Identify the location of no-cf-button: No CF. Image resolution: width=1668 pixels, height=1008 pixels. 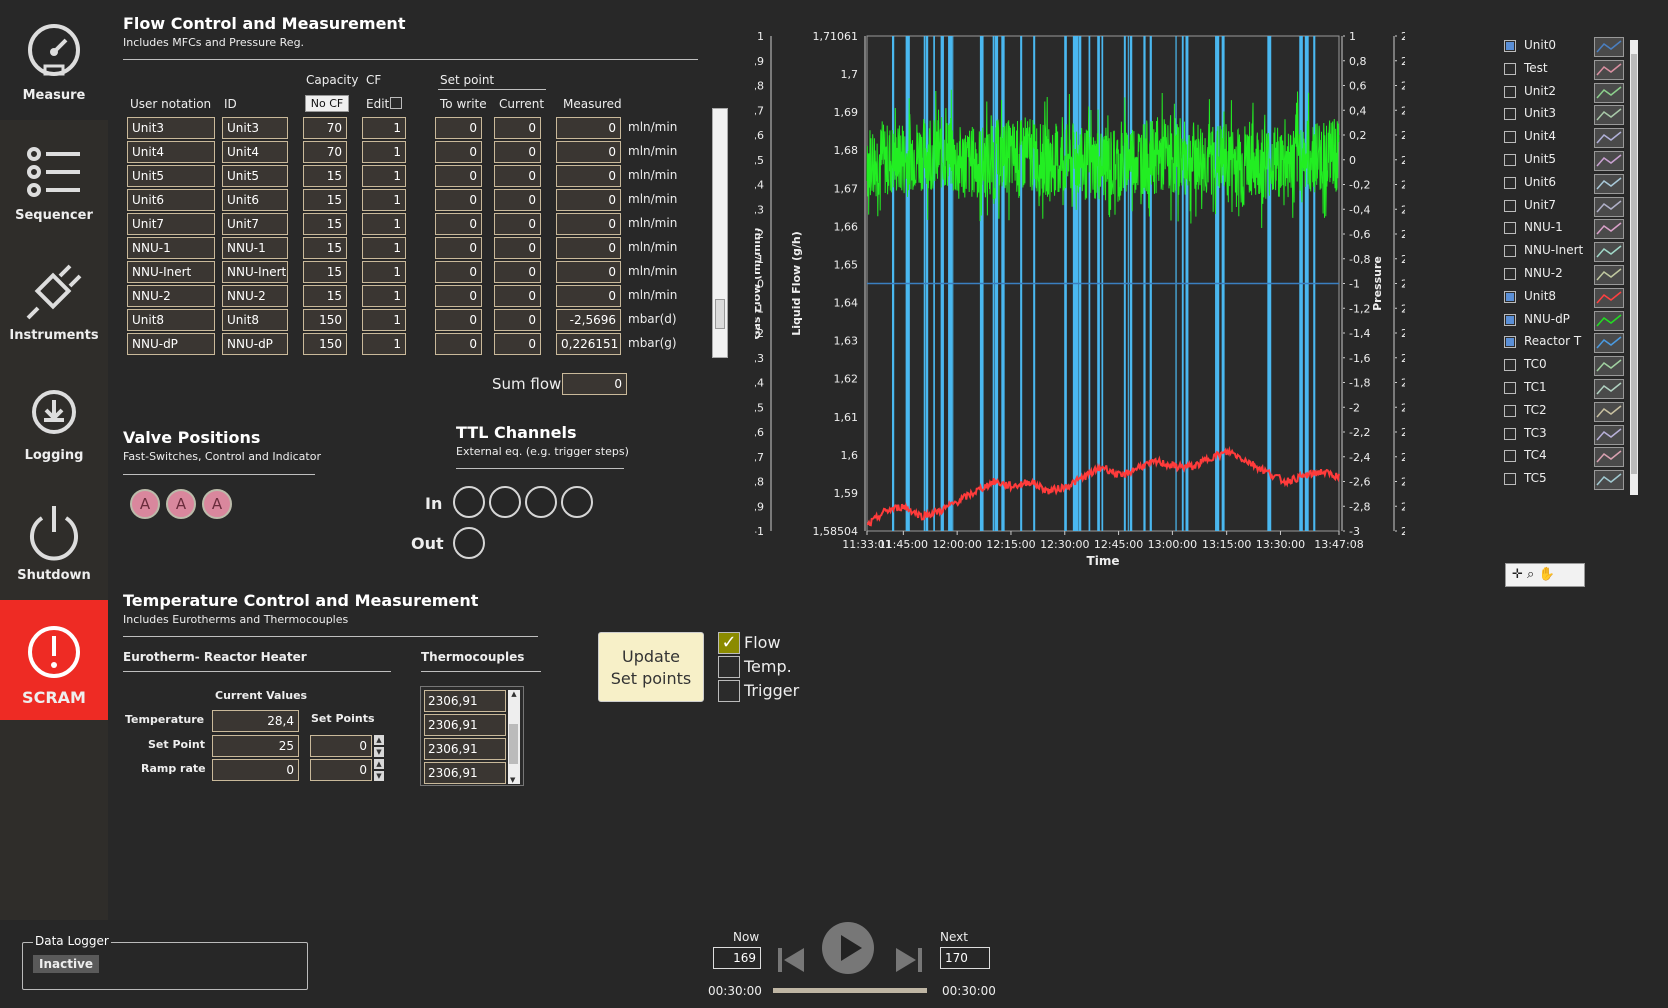
(327, 103).